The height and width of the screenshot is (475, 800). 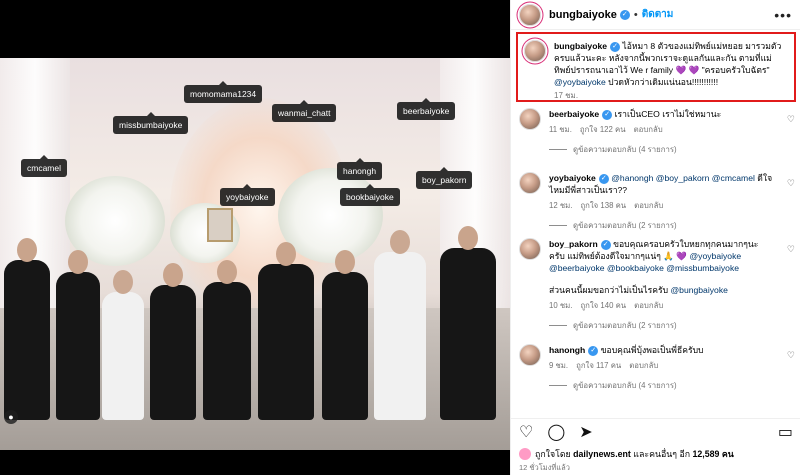 What do you see at coordinates (223, 92) in the screenshot?
I see `photo-tag: momomama1234` at bounding box center [223, 92].